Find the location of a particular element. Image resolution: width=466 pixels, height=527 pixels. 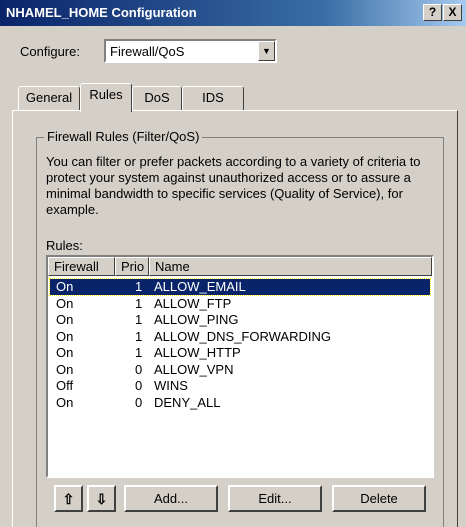

configure-dropdown-value: Firewall/QoS is located at coordinates (147, 51).